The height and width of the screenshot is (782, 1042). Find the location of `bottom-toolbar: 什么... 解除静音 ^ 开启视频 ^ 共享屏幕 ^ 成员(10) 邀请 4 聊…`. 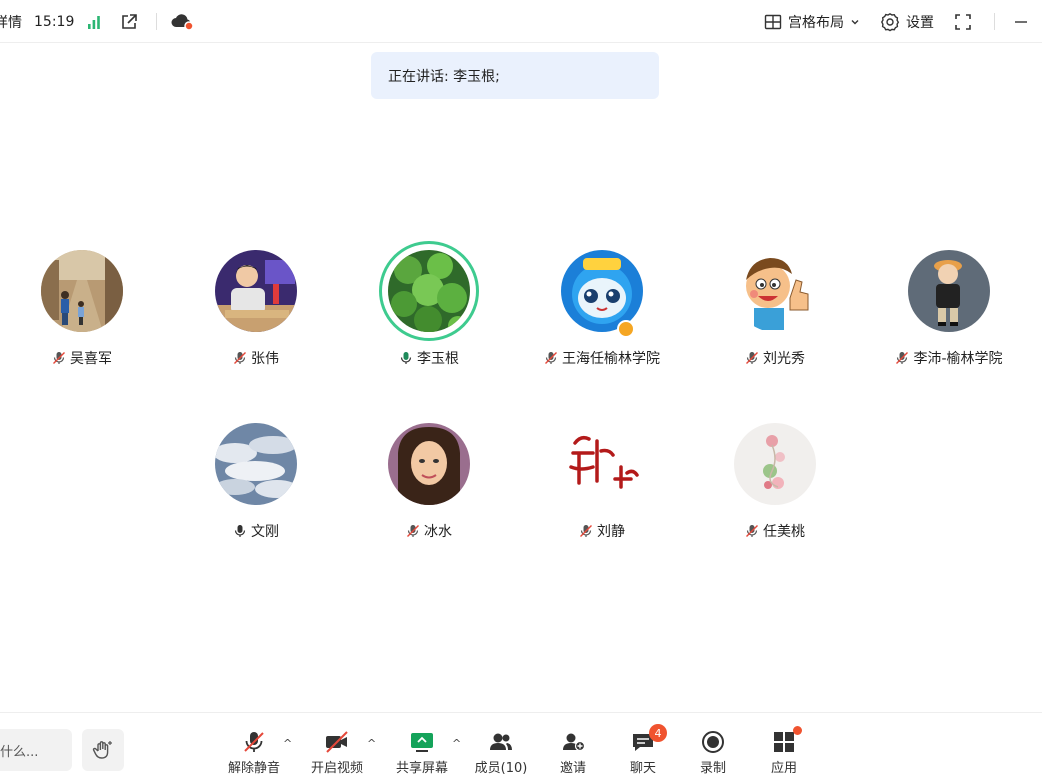

bottom-toolbar: 什么... 解除静音 ^ 开启视频 ^ 共享屏幕 ^ 成员(10) 邀请 4 聊… is located at coordinates (521, 747).